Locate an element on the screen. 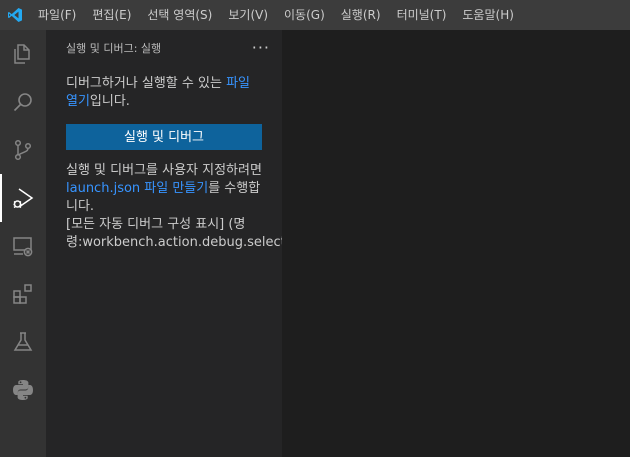 This screenshot has height=457, width=630. create-launch-json-link: launch.json 파일 만들기 is located at coordinates (137, 188).